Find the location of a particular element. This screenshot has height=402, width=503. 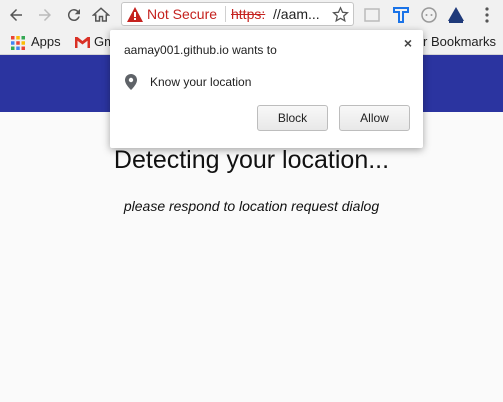

block-button: Block is located at coordinates (292, 118).